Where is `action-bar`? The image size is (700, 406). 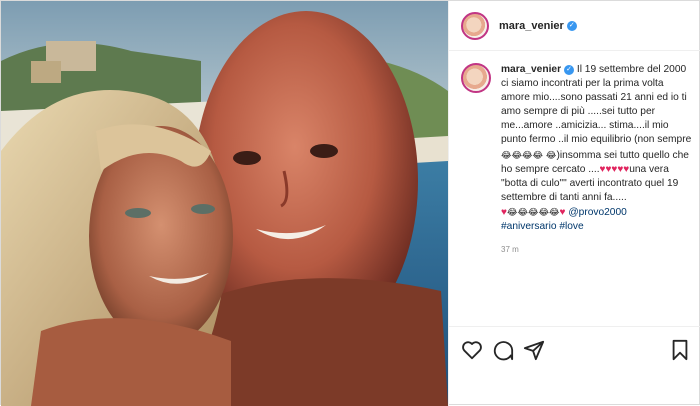
action-bar is located at coordinates (574, 349).